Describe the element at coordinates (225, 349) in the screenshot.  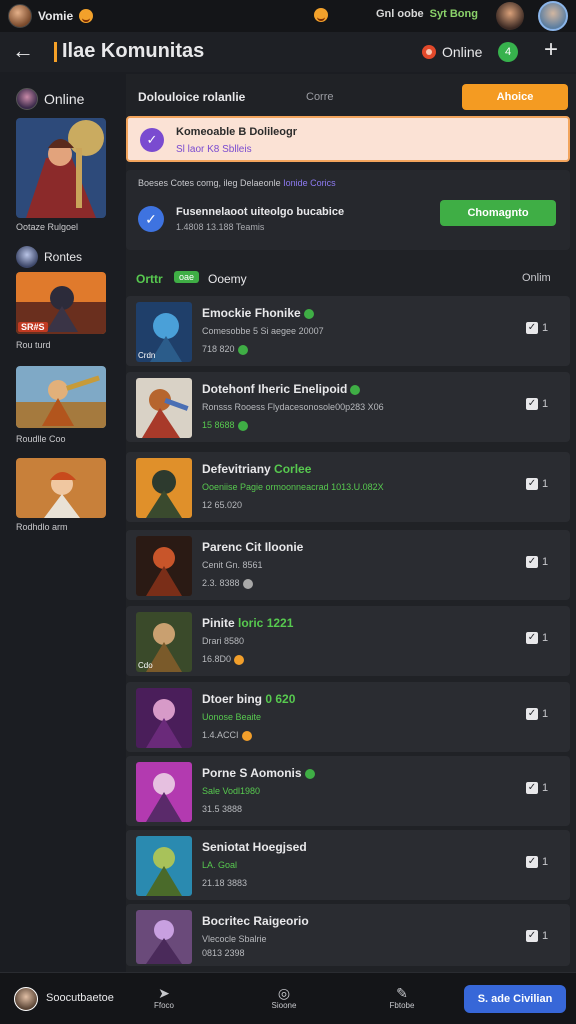
I see `item-meta: 718 820` at that location.